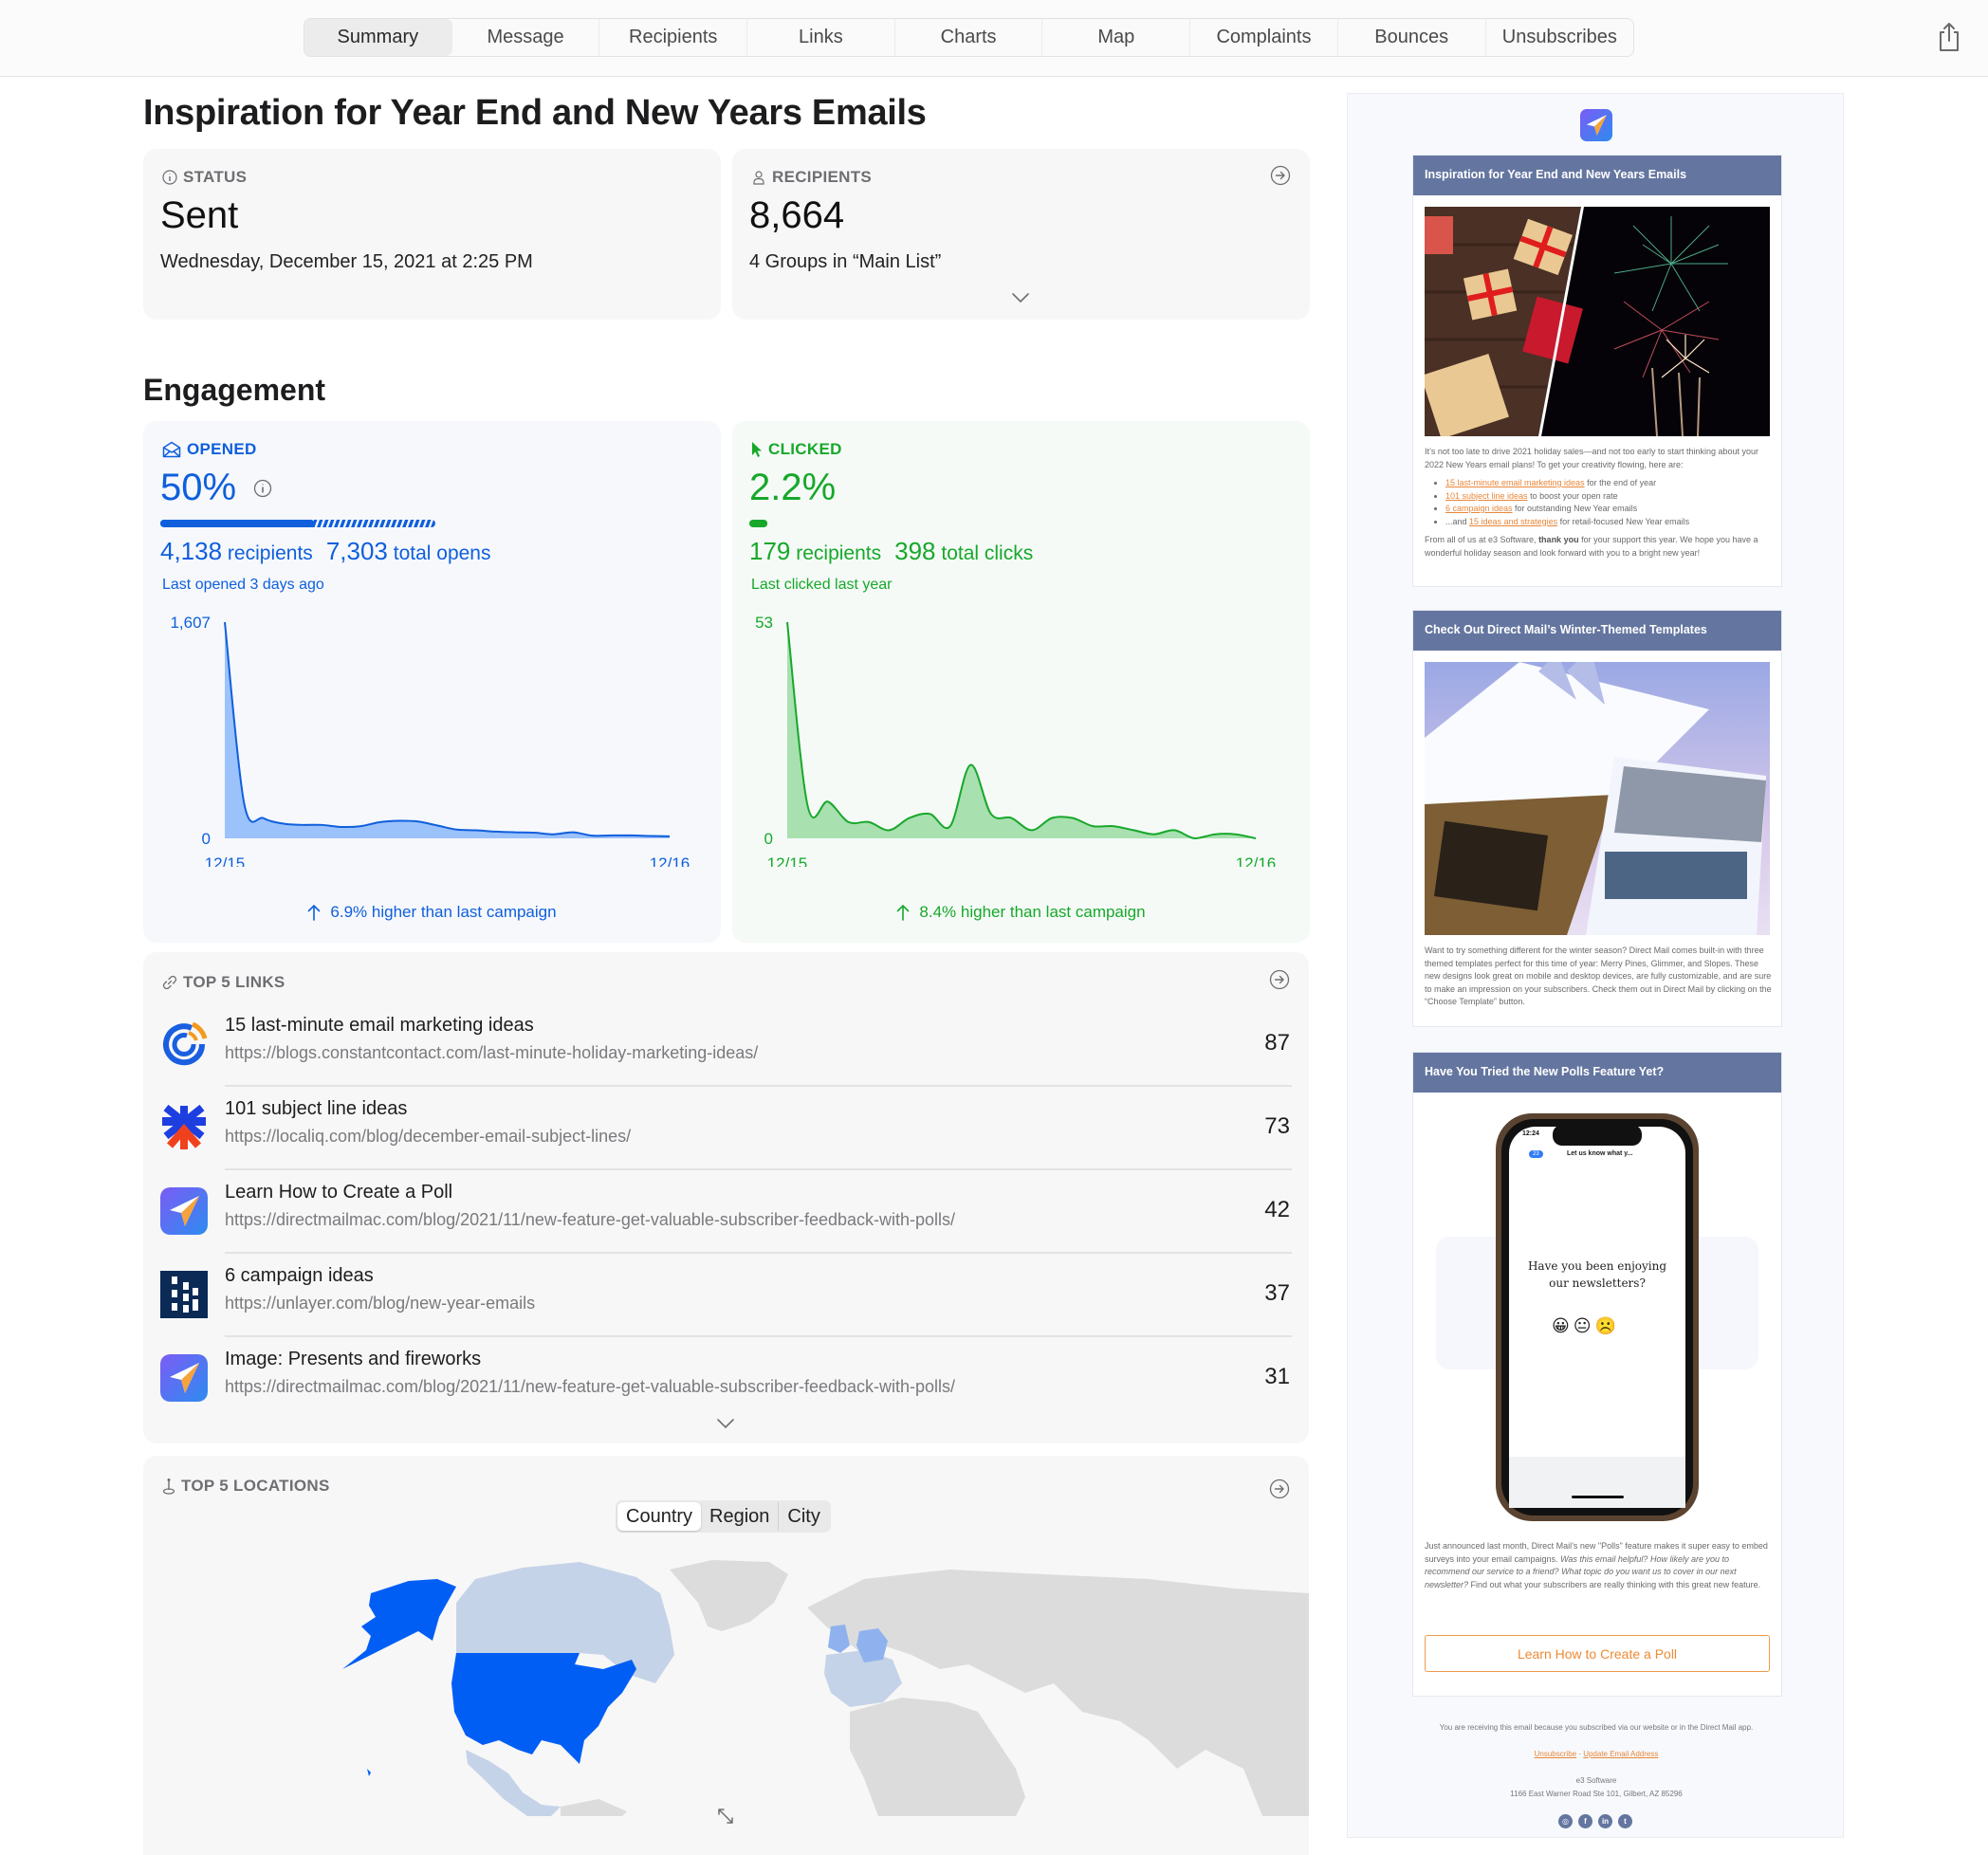 The image size is (1988, 1855). Describe the element at coordinates (1597, 1654) in the screenshot. I see `learn-poll-button: Learn How to Create a Poll` at that location.